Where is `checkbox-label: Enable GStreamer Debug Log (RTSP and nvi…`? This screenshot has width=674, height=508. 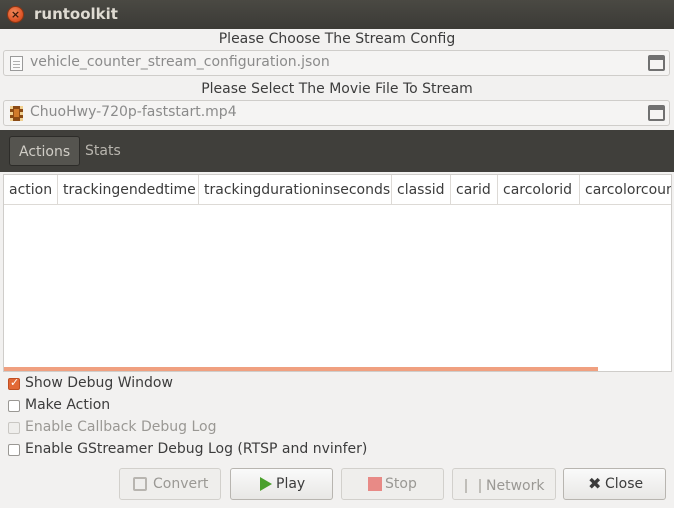
checkbox-label: Enable GStreamer Debug Log (RTSP and nvi… is located at coordinates (196, 449).